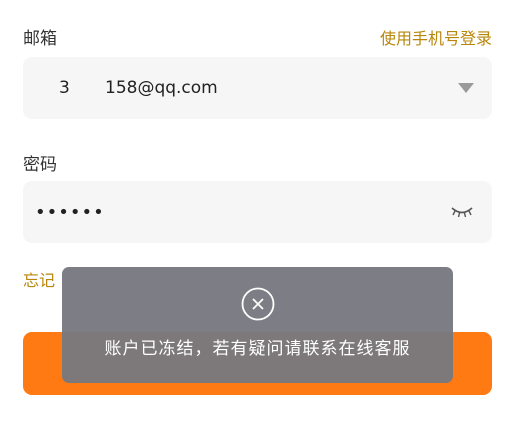 The height and width of the screenshot is (431, 507). Describe the element at coordinates (257, 349) in the screenshot. I see `toast-message: 账户已冻结，若有疑问请联系在线客服` at that location.